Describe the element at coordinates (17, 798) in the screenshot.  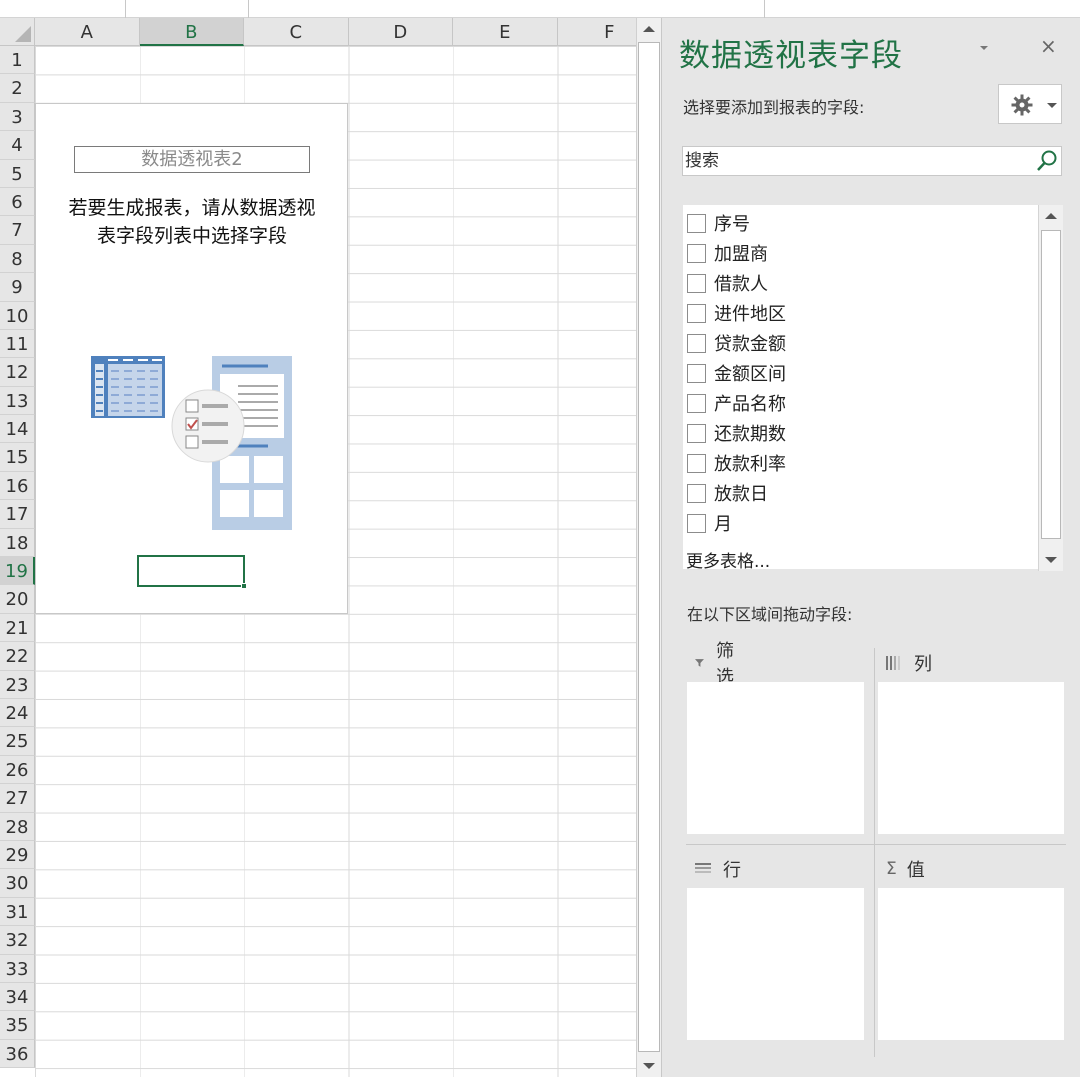
I see `row-header: 27` at that location.